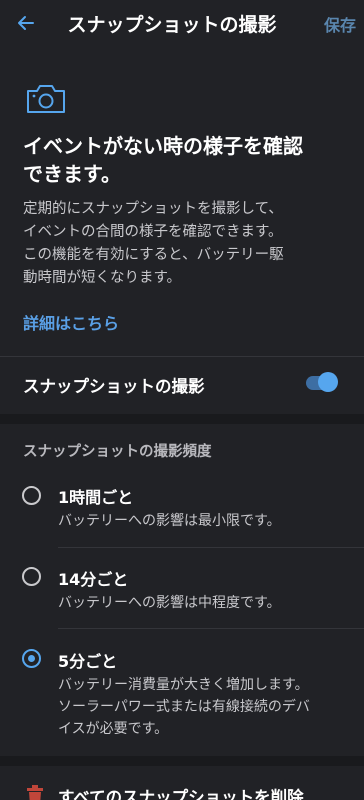 The width and height of the screenshot is (364, 800). What do you see at coordinates (169, 603) in the screenshot?
I see `option-description-line: バッテリーへの影響は中程度です。` at bounding box center [169, 603].